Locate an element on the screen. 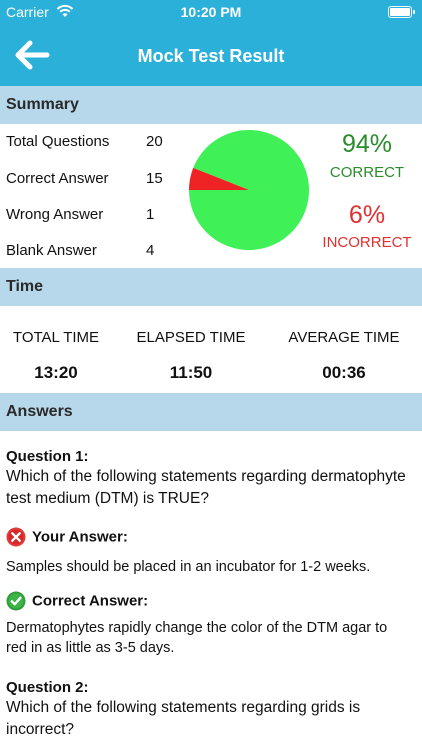 This screenshot has width=422, height=750. incorrect-percentage: 6% is located at coordinates (367, 215).